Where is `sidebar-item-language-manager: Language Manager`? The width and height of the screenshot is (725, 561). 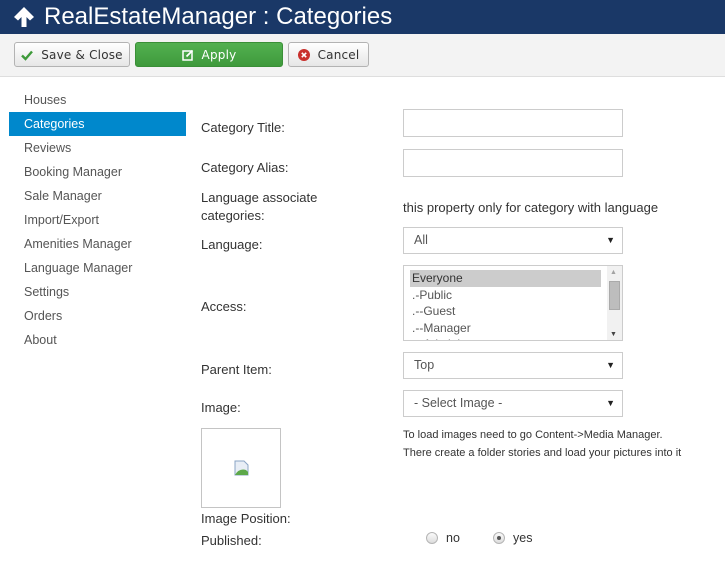
sidebar-item-language-manager: Language Manager is located at coordinates (97, 268).